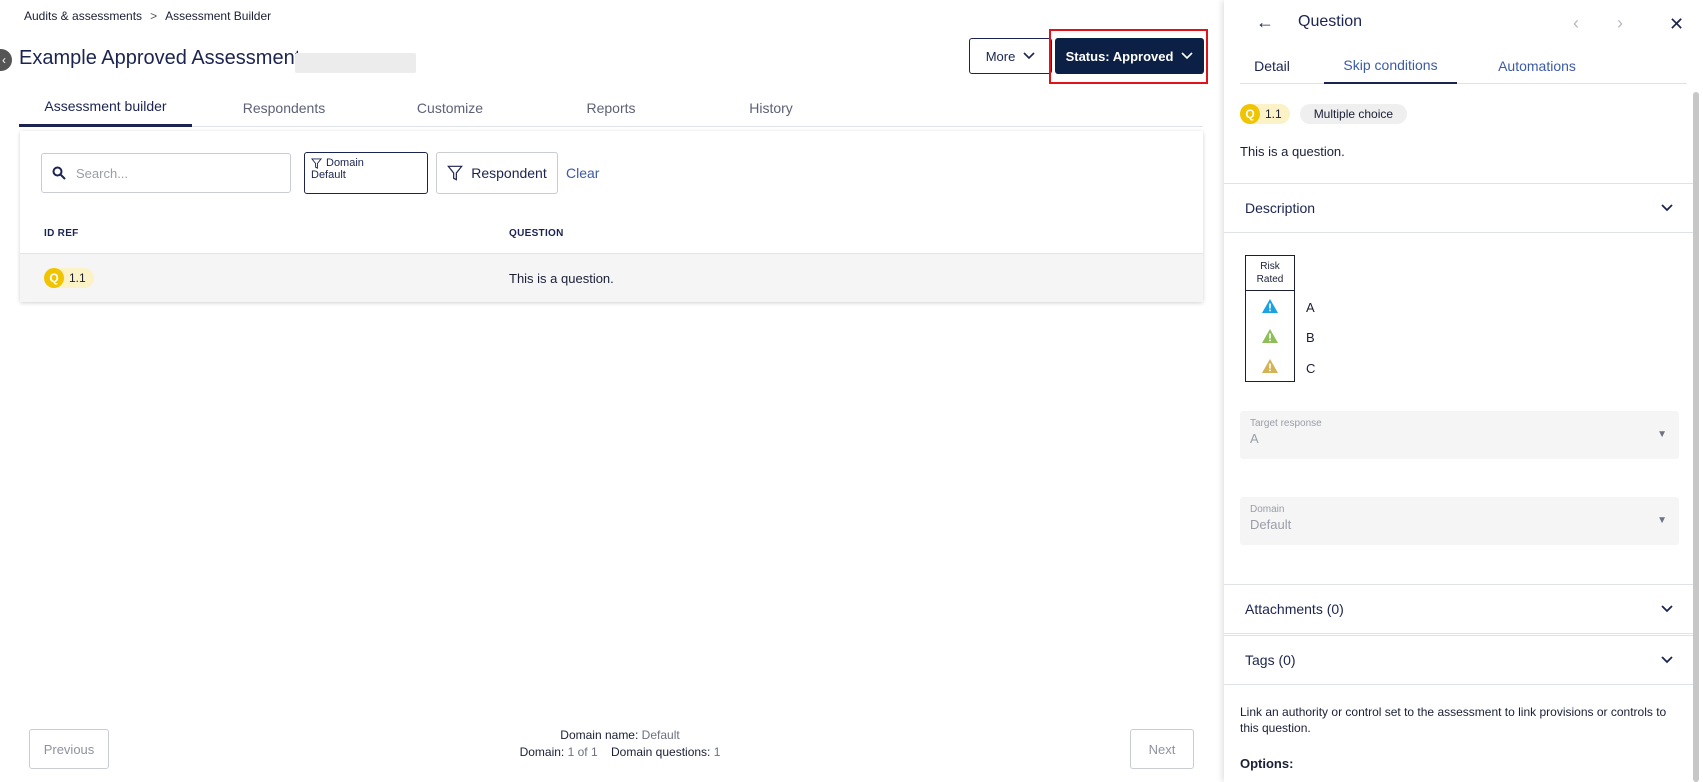  I want to click on status-button: Status: Approved, so click(1129, 56).